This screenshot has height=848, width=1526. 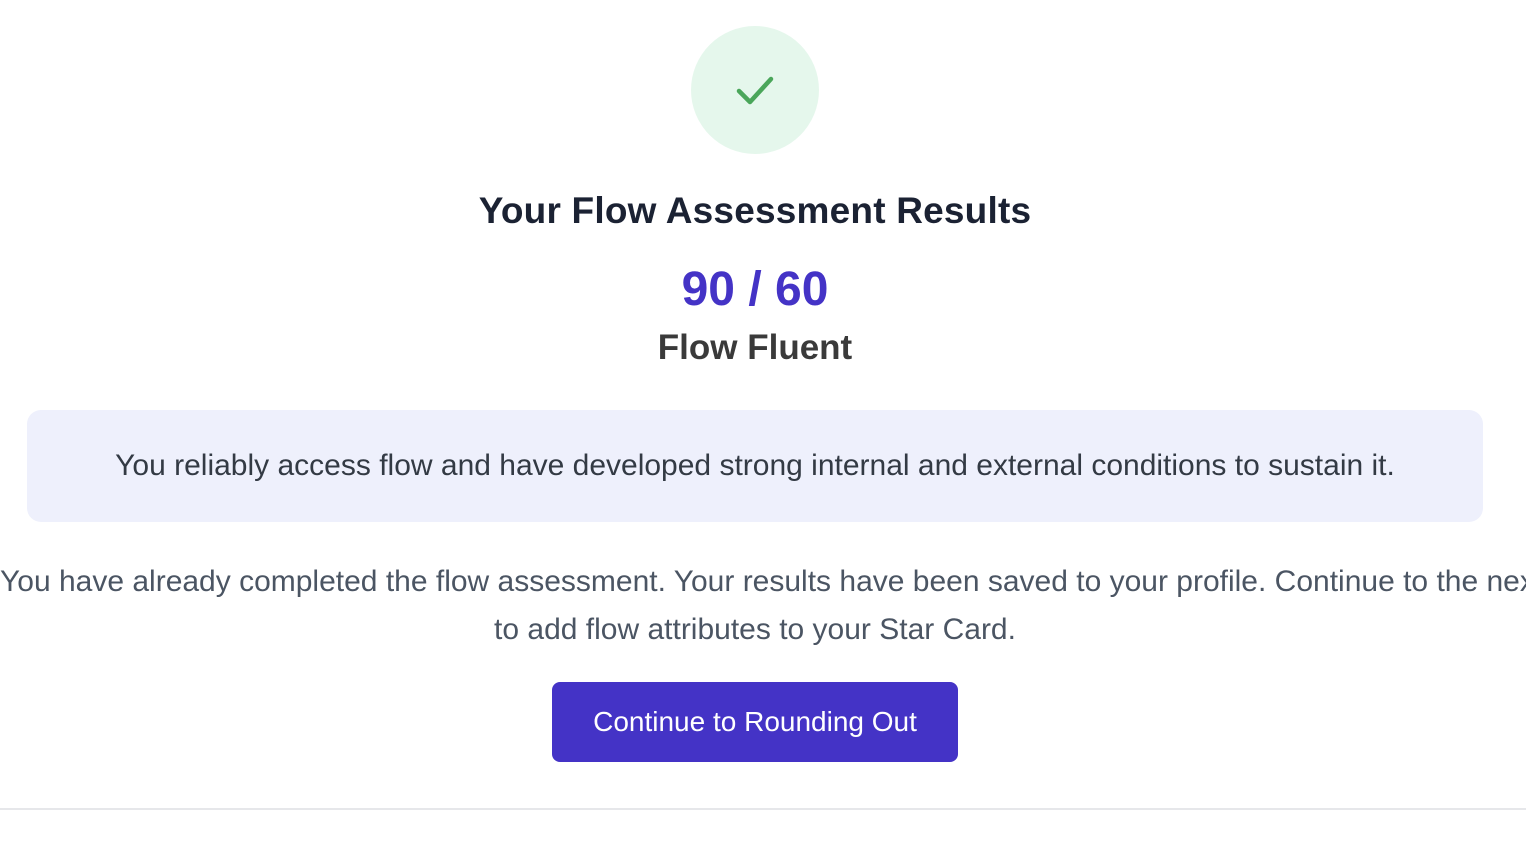 What do you see at coordinates (755, 347) in the screenshot?
I see `flow-level: Flow Fluent` at bounding box center [755, 347].